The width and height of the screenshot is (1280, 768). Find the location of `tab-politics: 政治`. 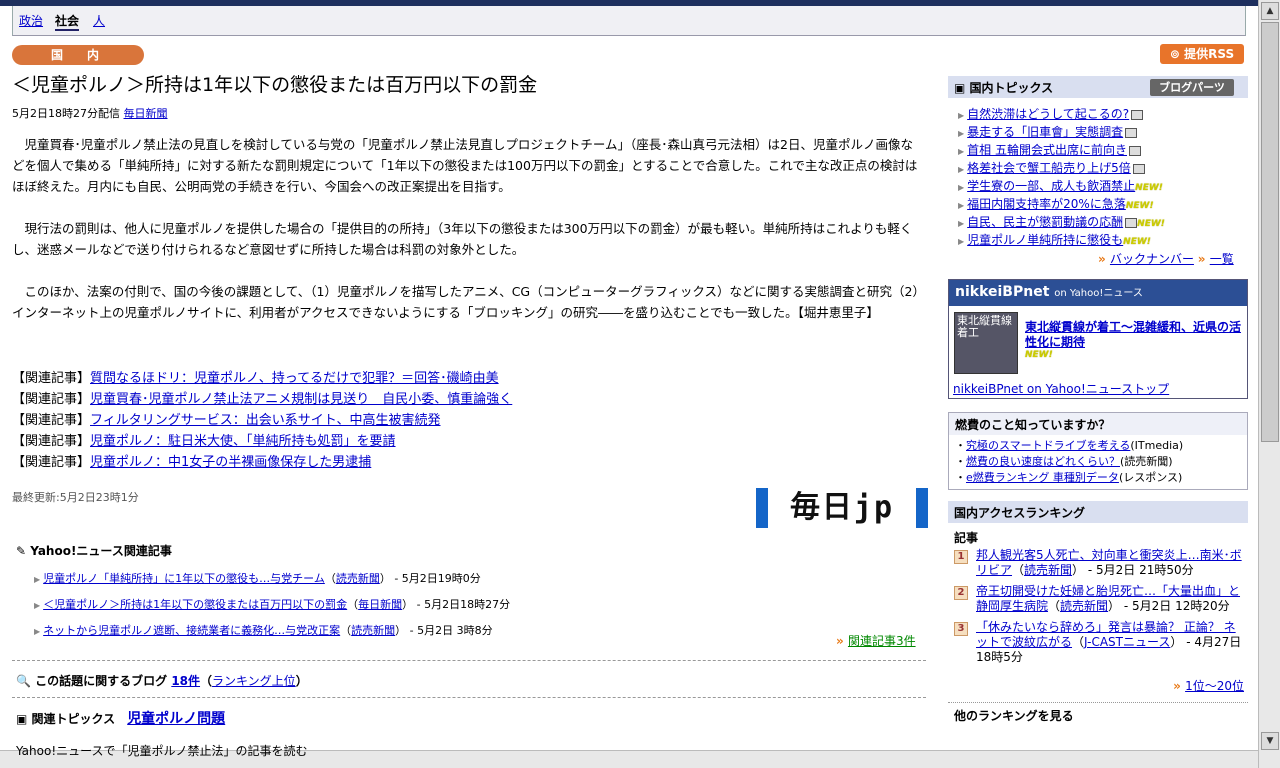

tab-politics: 政治 is located at coordinates (31, 20).